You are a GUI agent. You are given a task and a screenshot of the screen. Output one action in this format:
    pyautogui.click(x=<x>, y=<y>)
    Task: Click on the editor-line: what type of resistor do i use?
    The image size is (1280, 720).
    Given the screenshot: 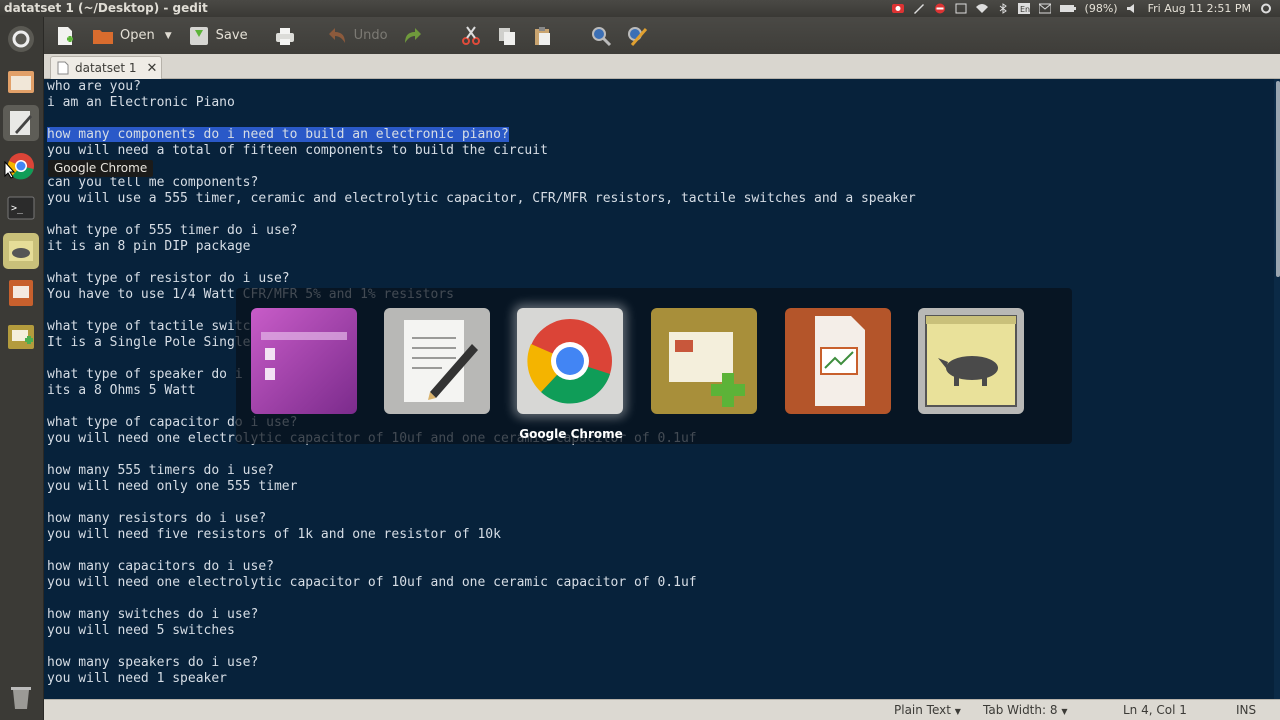 What is the action you would take?
    pyautogui.click(x=481, y=279)
    